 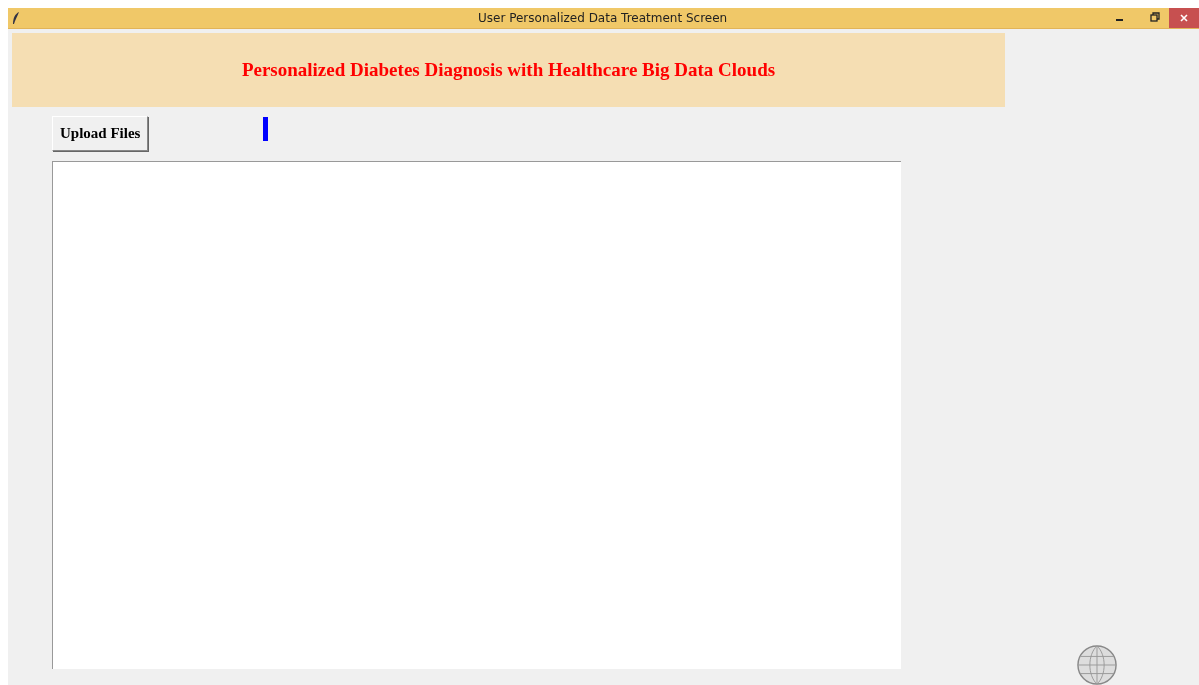 What do you see at coordinates (266, 129) in the screenshot?
I see `status-marker` at bounding box center [266, 129].